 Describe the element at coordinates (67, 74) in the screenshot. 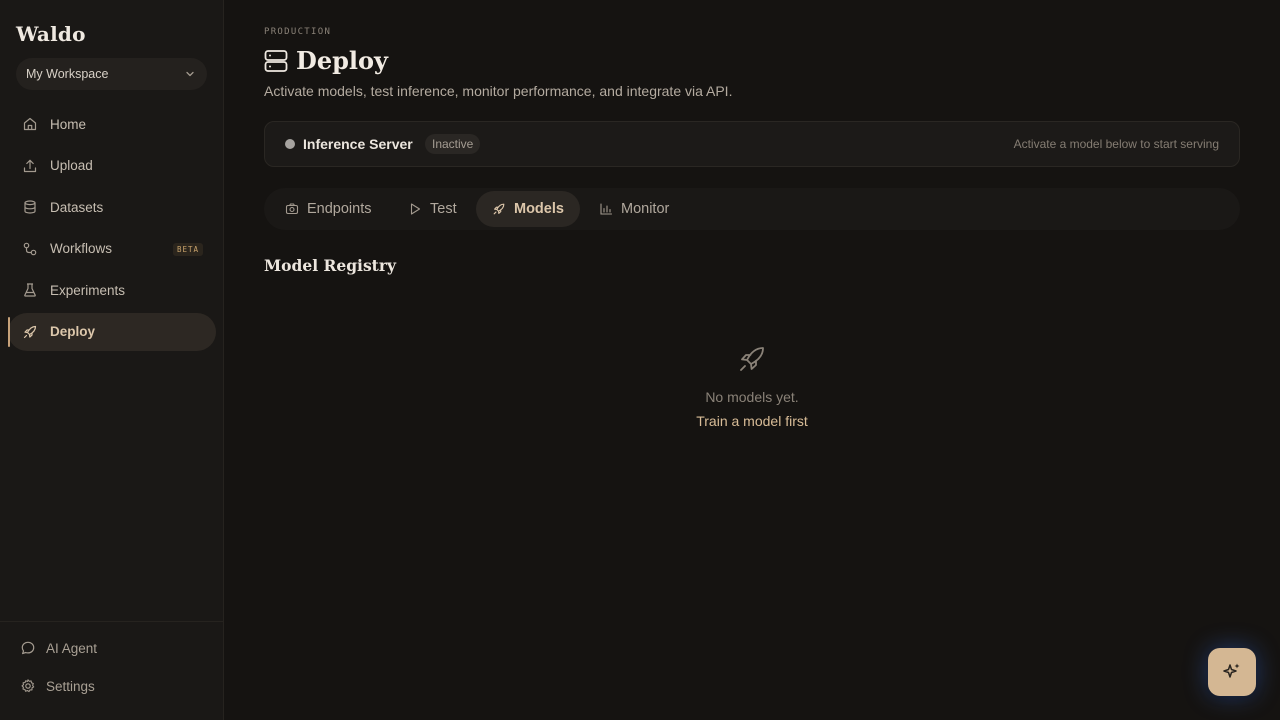

I see `workspace-label: My Workspace` at that location.